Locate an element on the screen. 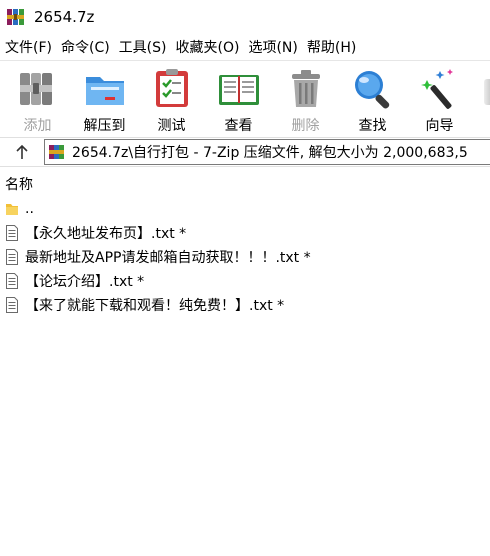 The image size is (490, 556). folder-icon is located at coordinates (12, 209).